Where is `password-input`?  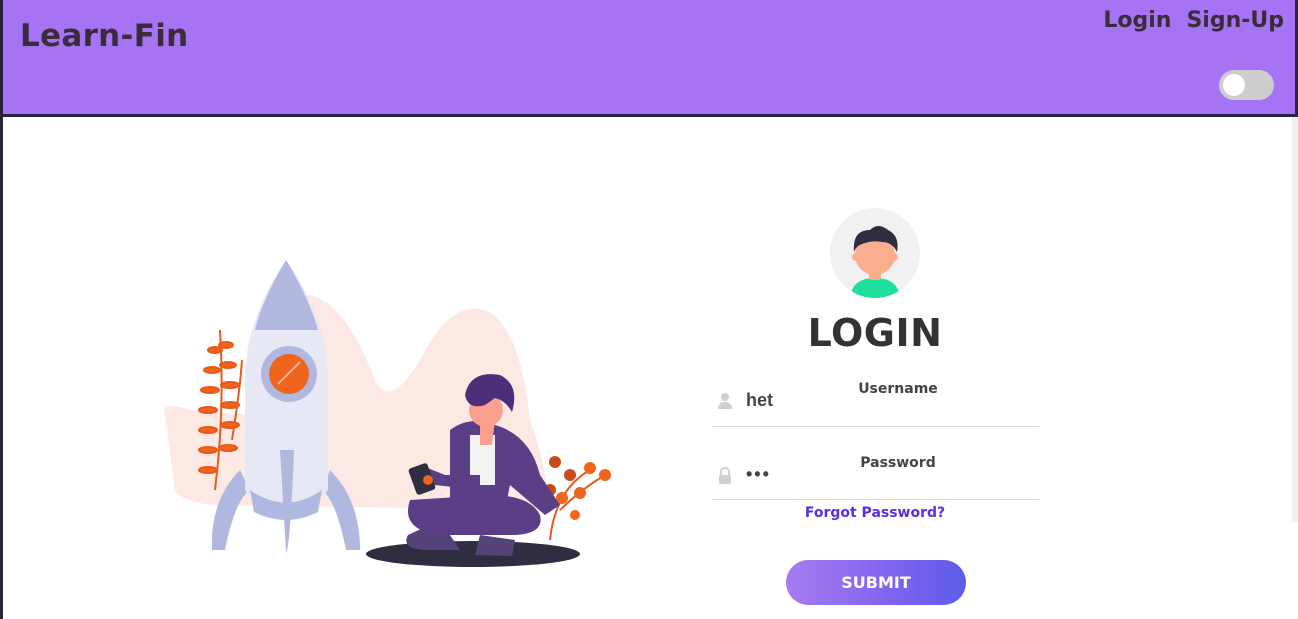 password-input is located at coordinates (886, 474).